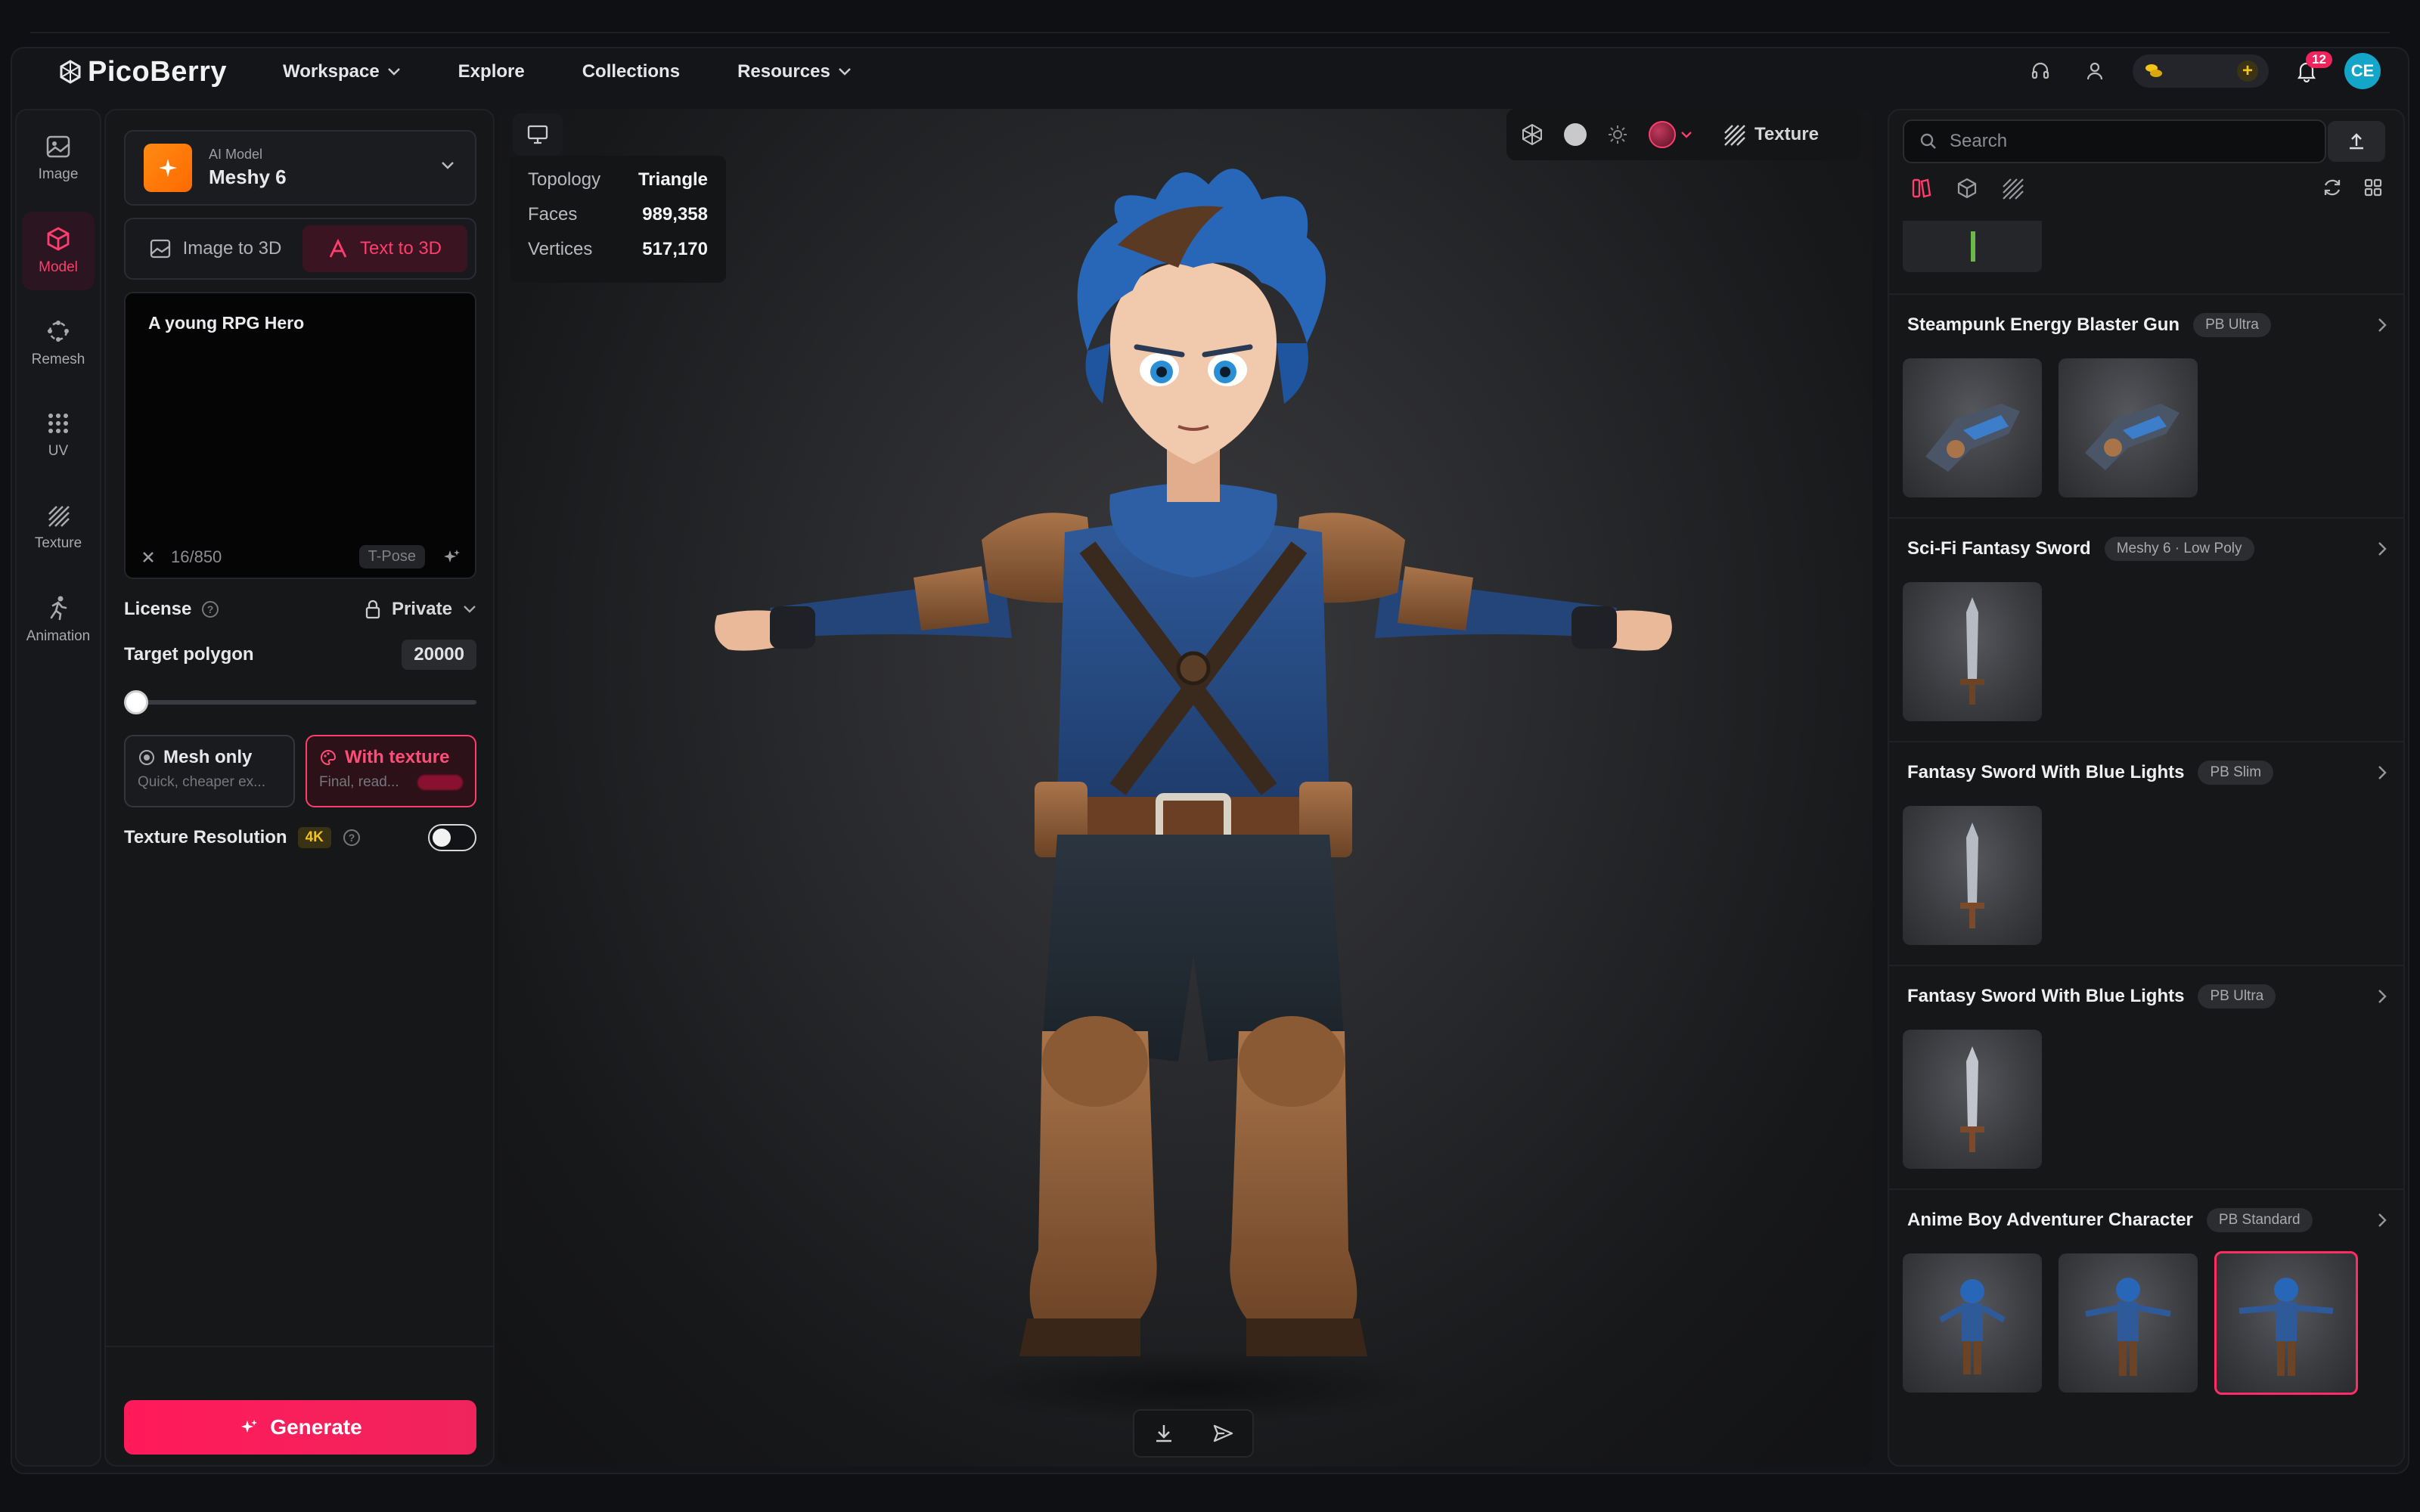 The height and width of the screenshot is (1512, 2420). What do you see at coordinates (384, 248) in the screenshot?
I see `text-to-3d-button: Text to 3D` at bounding box center [384, 248].